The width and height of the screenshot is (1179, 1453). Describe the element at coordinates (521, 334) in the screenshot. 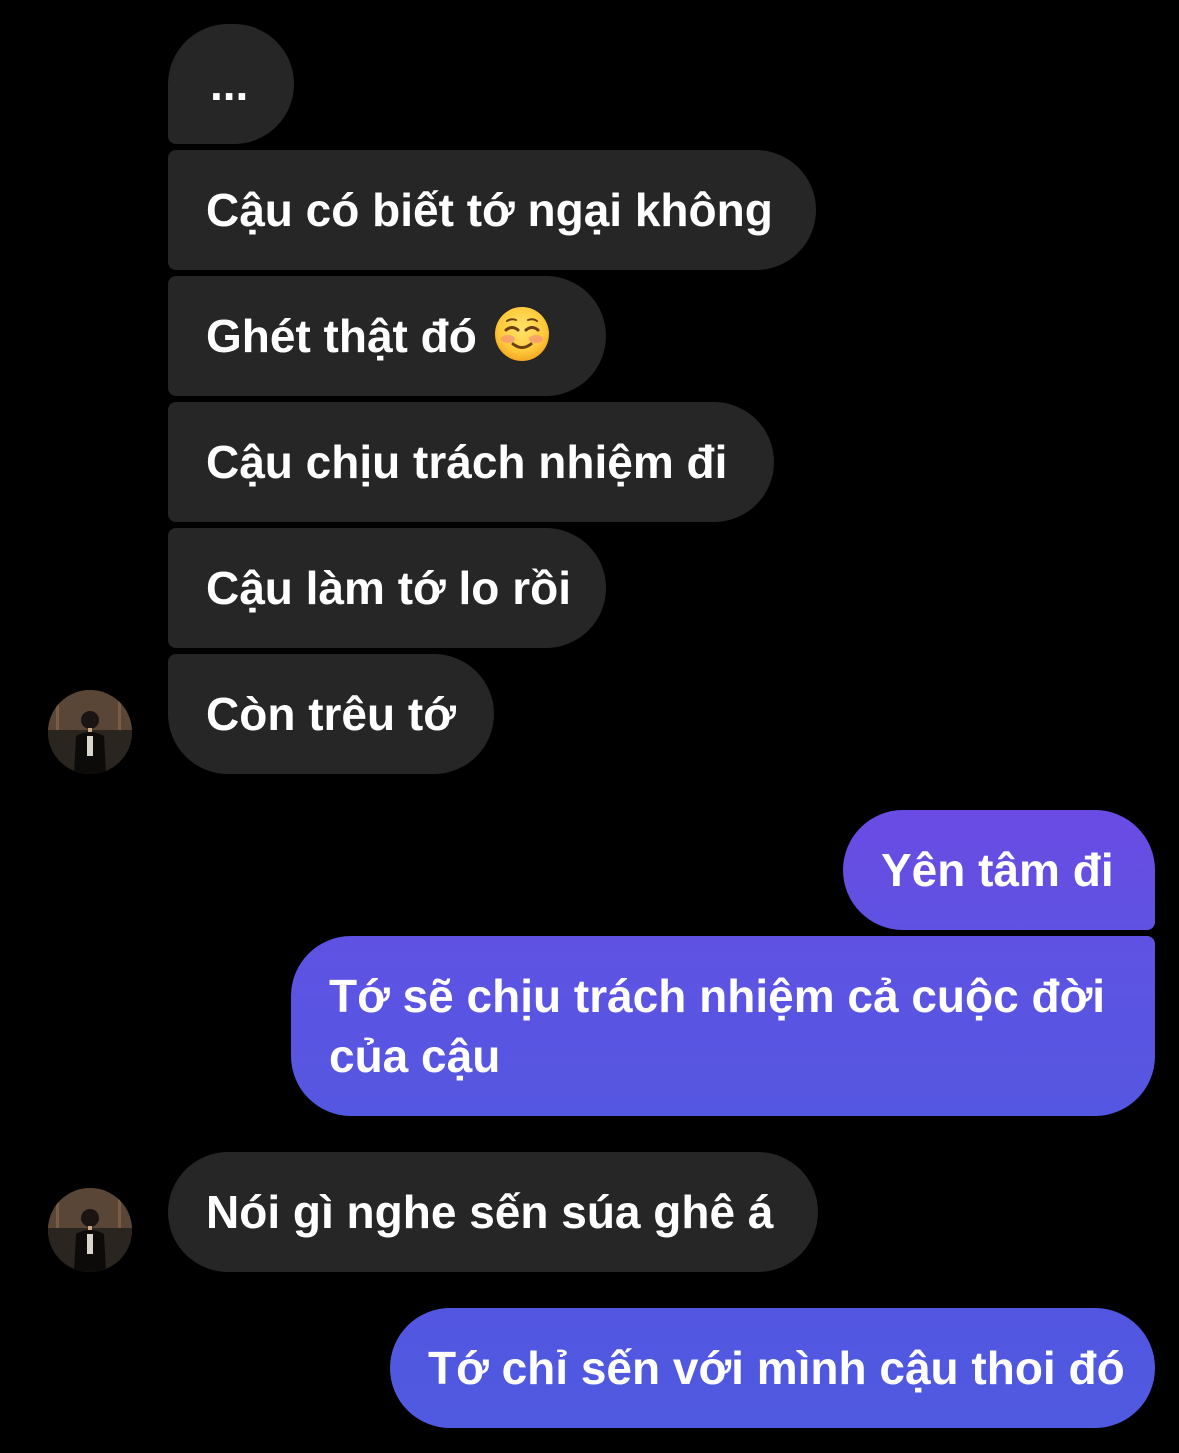

I see `smiling-face-with-blush-emoji` at that location.